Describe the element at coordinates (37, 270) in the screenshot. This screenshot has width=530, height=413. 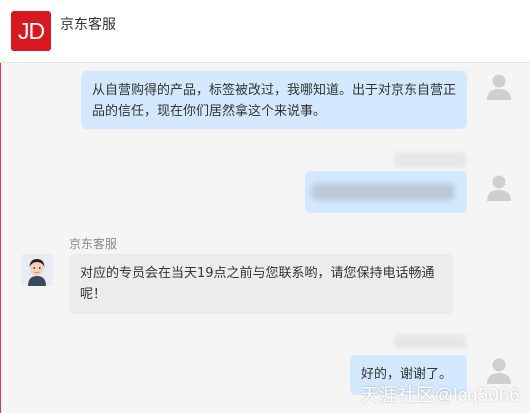
I see `agent-avatar-icon` at that location.